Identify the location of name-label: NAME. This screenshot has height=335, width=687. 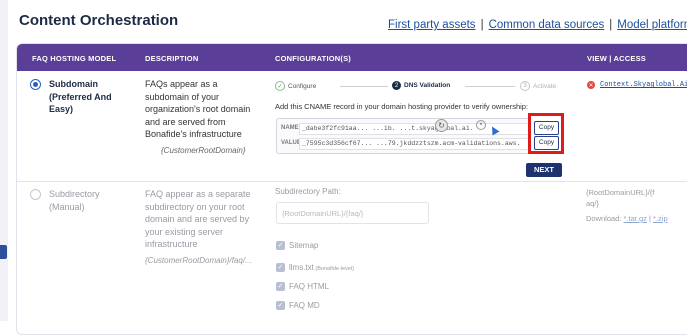
(290, 128).